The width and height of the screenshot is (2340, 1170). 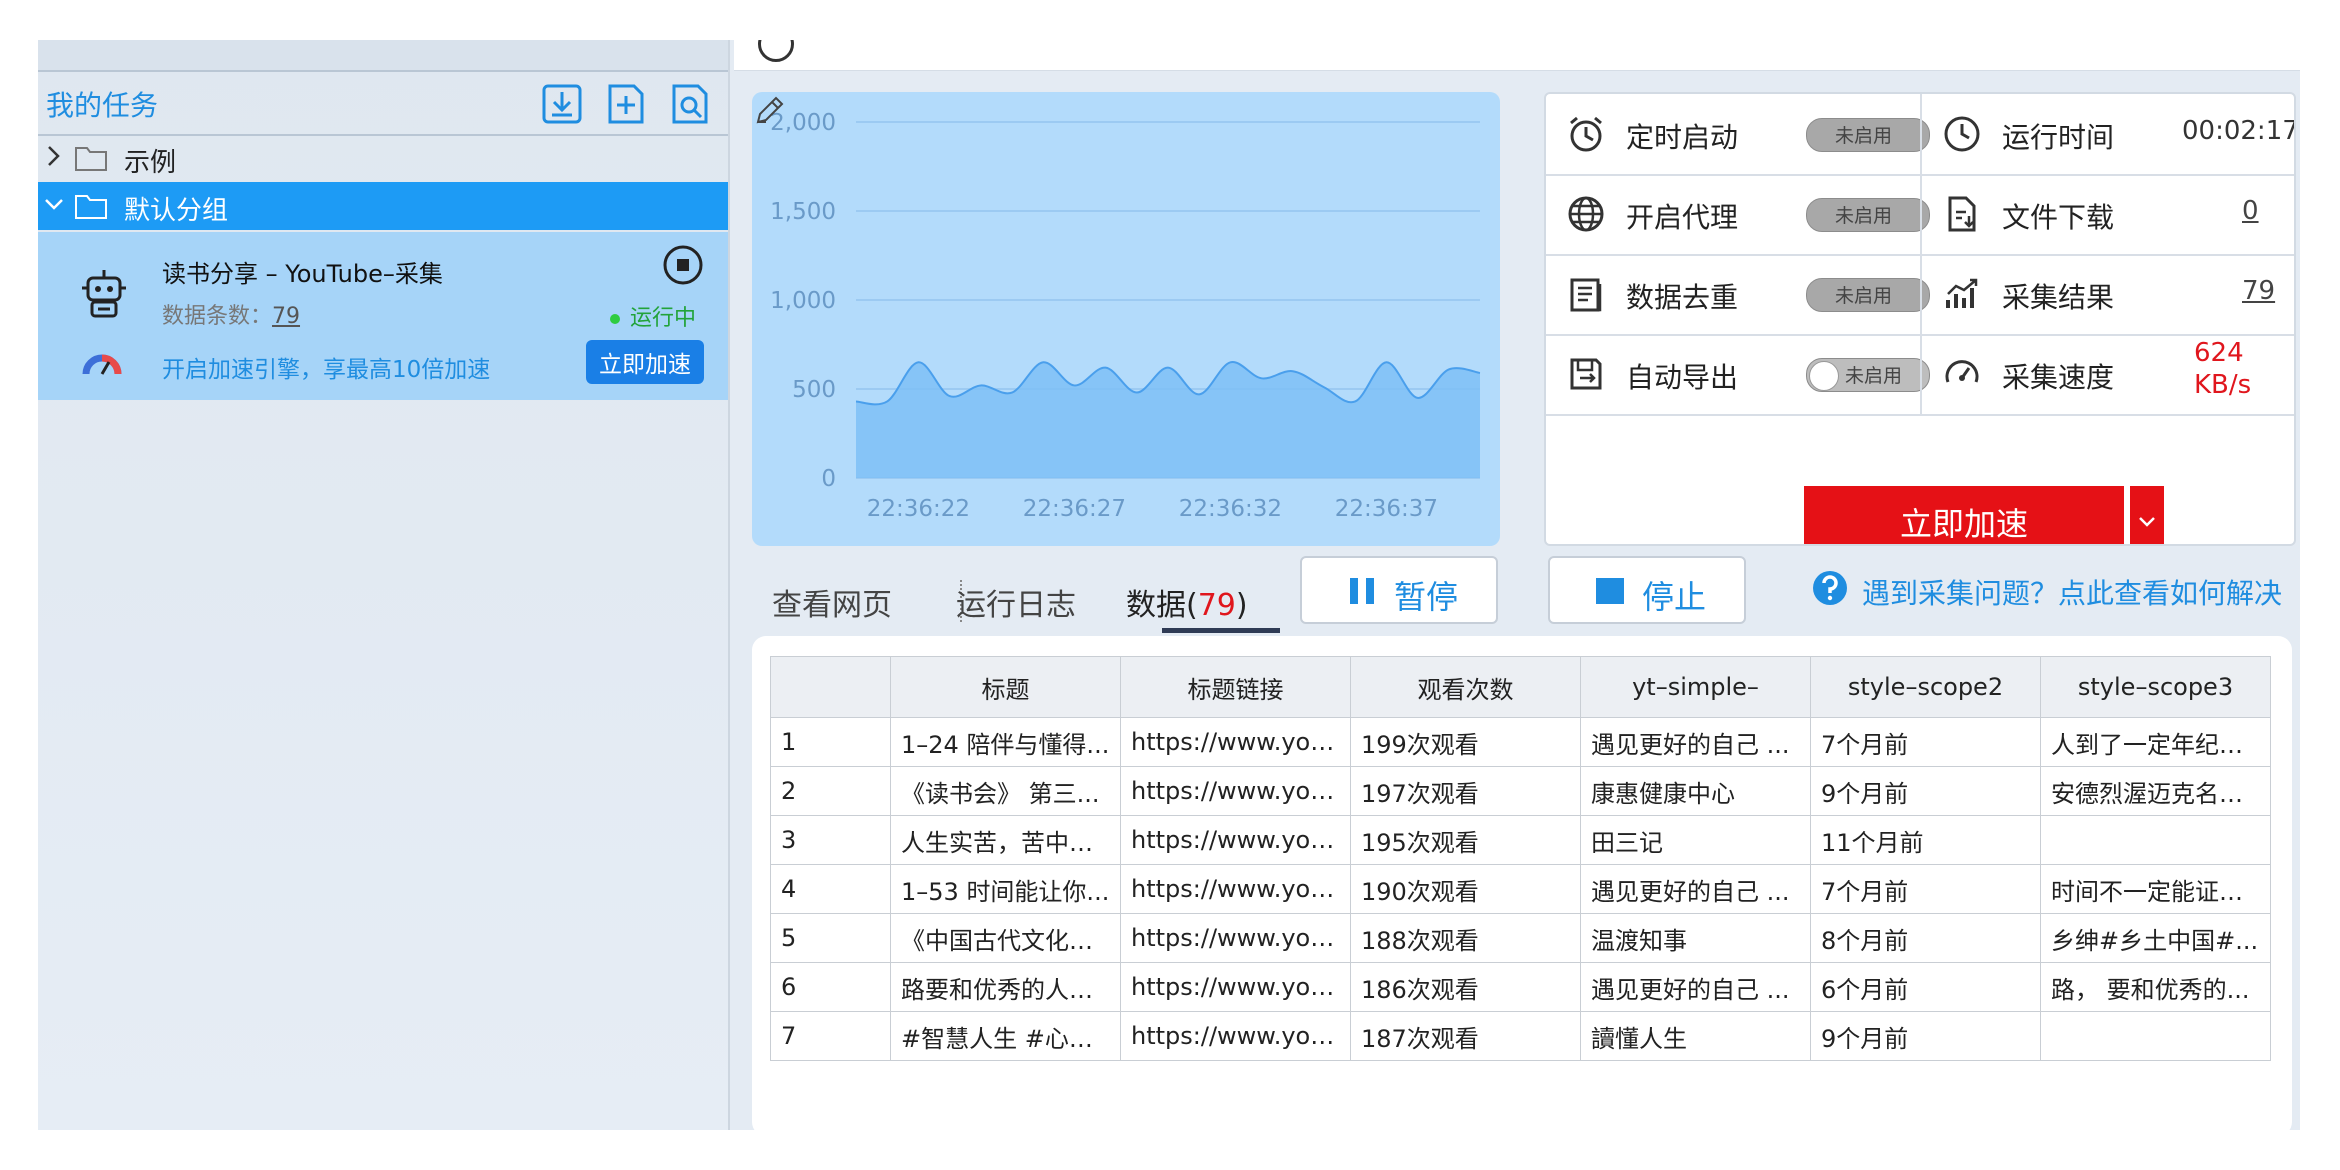 What do you see at coordinates (690, 104) in the screenshot?
I see `search-task-icon` at bounding box center [690, 104].